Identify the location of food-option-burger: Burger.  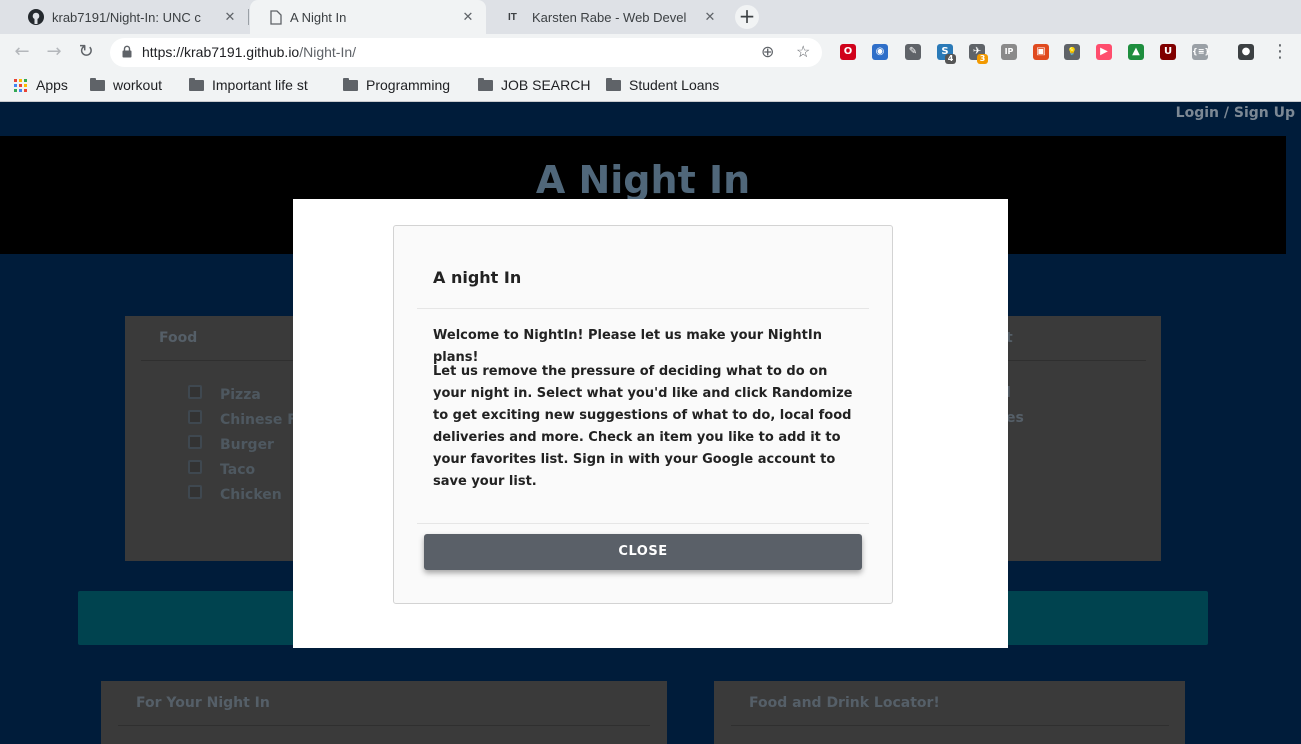
(231, 445).